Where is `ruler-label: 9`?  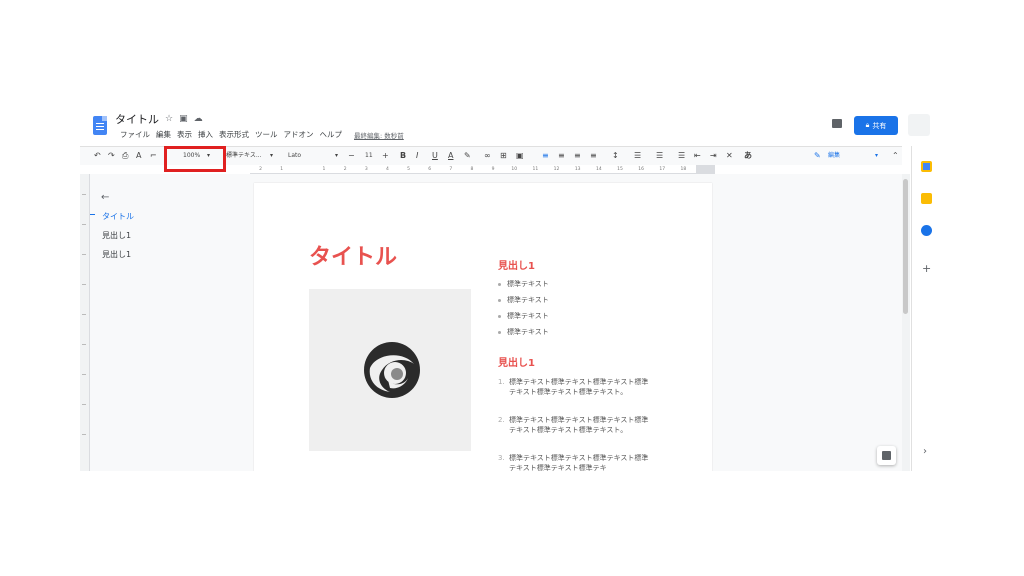 ruler-label: 9 is located at coordinates (493, 169).